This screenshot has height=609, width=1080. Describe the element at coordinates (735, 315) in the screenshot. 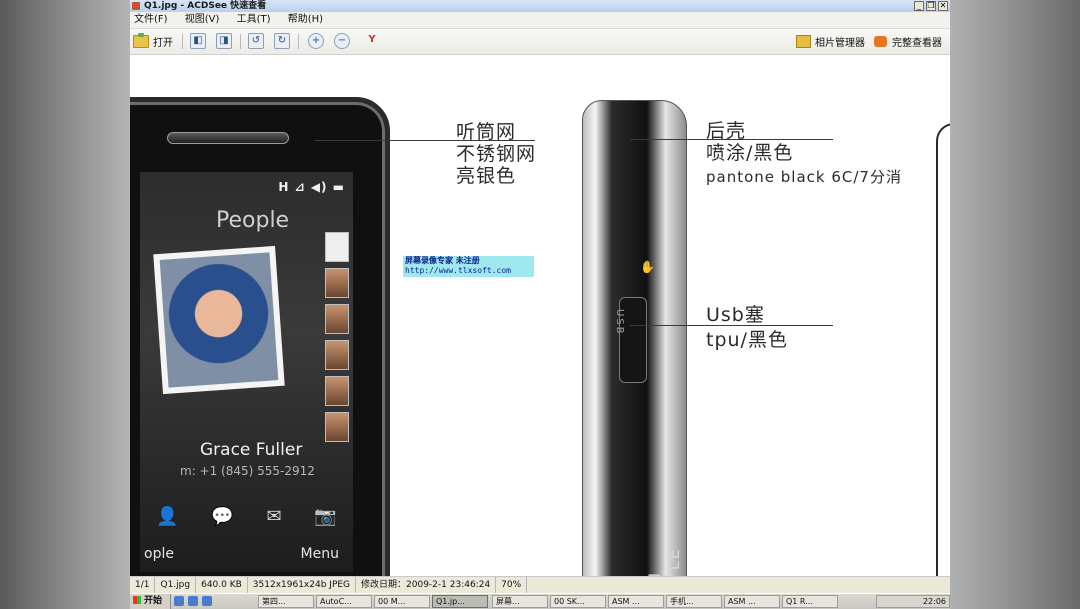

I see `usb-note-line: Usb塞` at that location.